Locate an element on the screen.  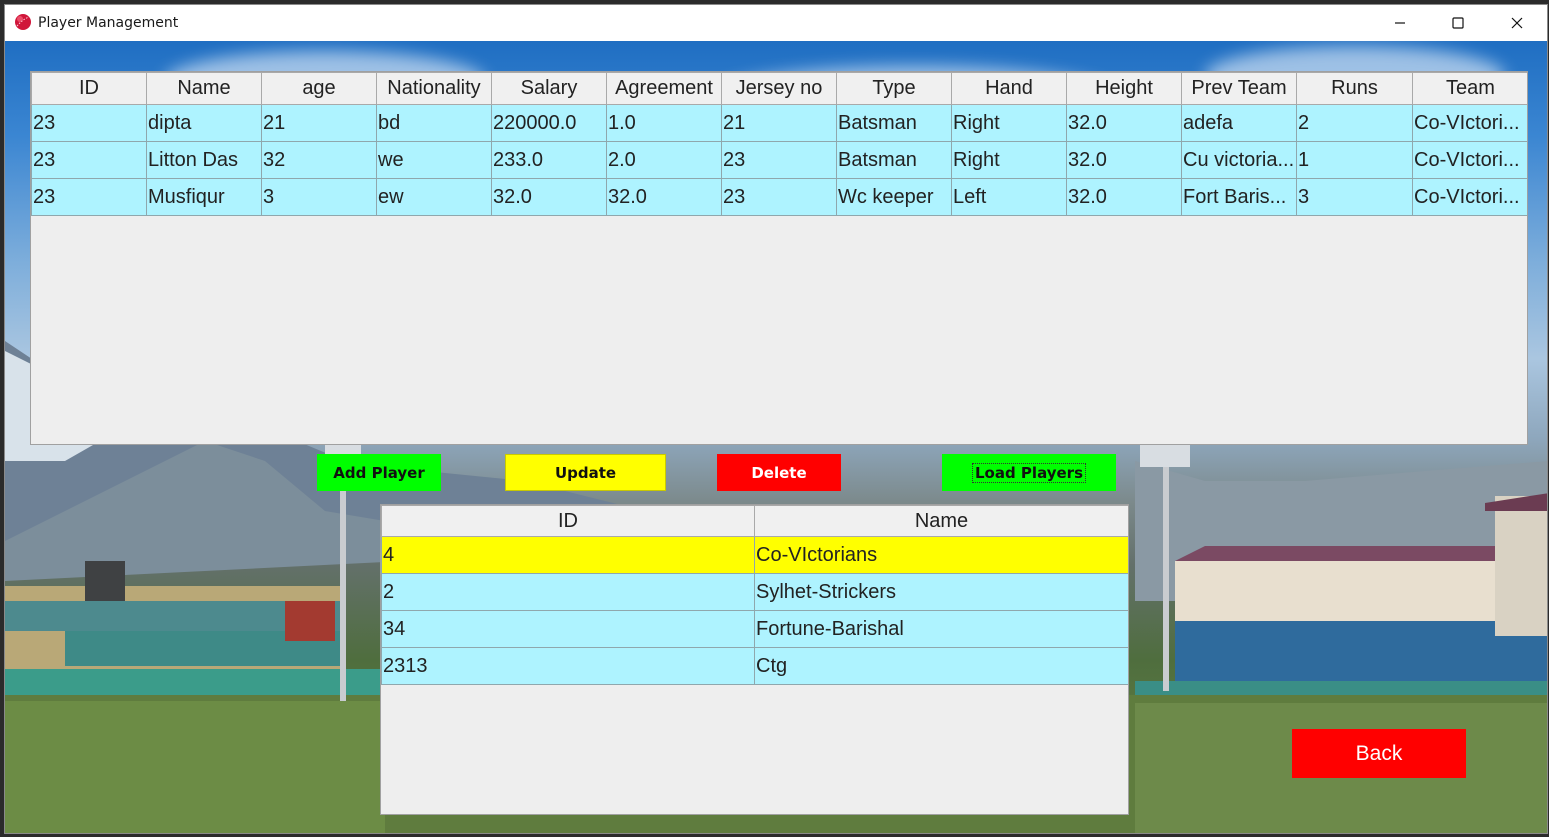
close-button is located at coordinates (1517, 23).